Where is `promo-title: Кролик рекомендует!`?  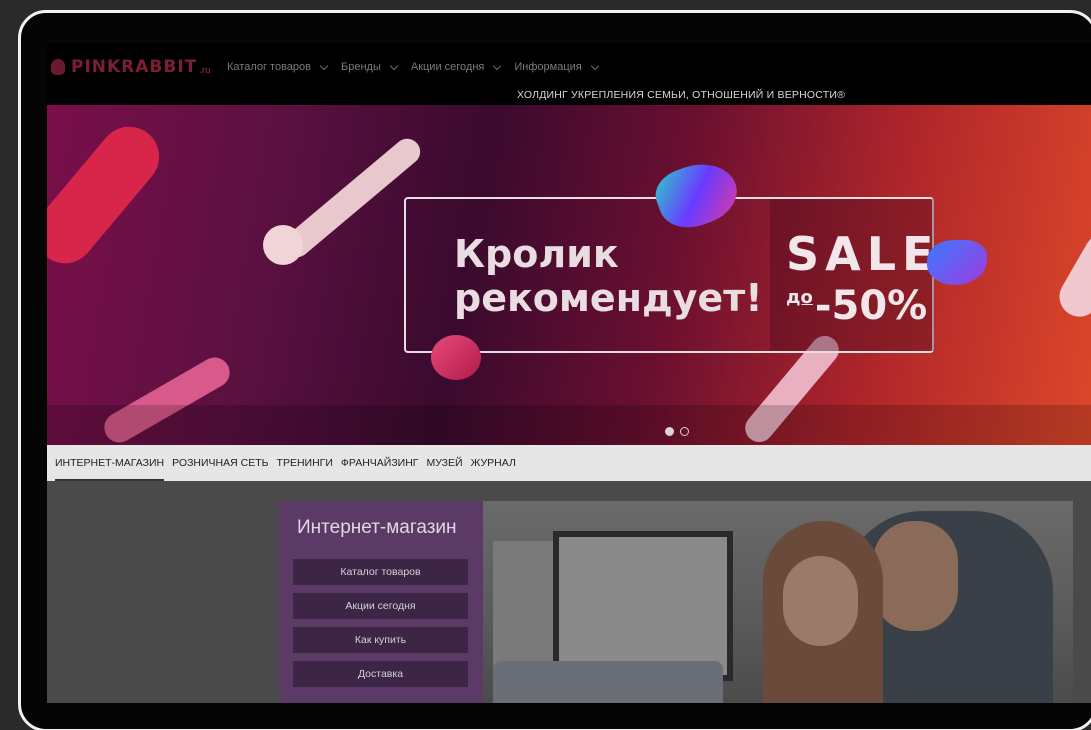
promo-title: Кролик рекомендует! is located at coordinates (608, 276).